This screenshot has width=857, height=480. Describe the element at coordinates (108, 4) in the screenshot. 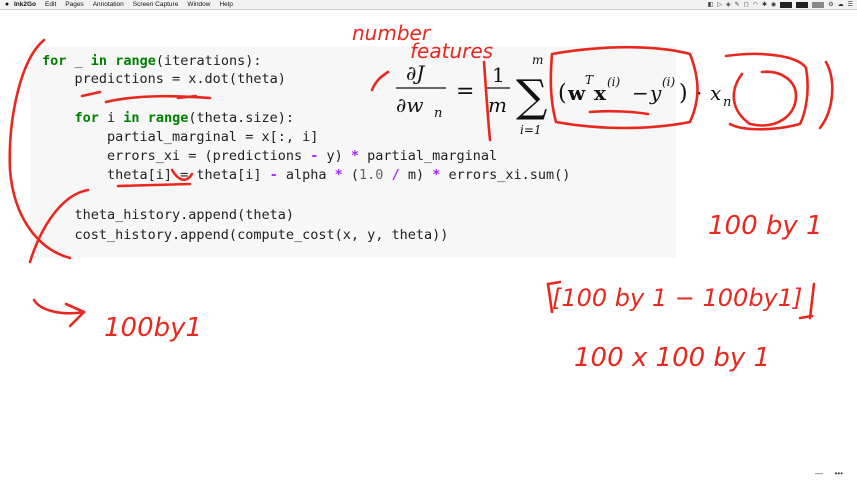

I see `menu-annotation: Annotation` at that location.